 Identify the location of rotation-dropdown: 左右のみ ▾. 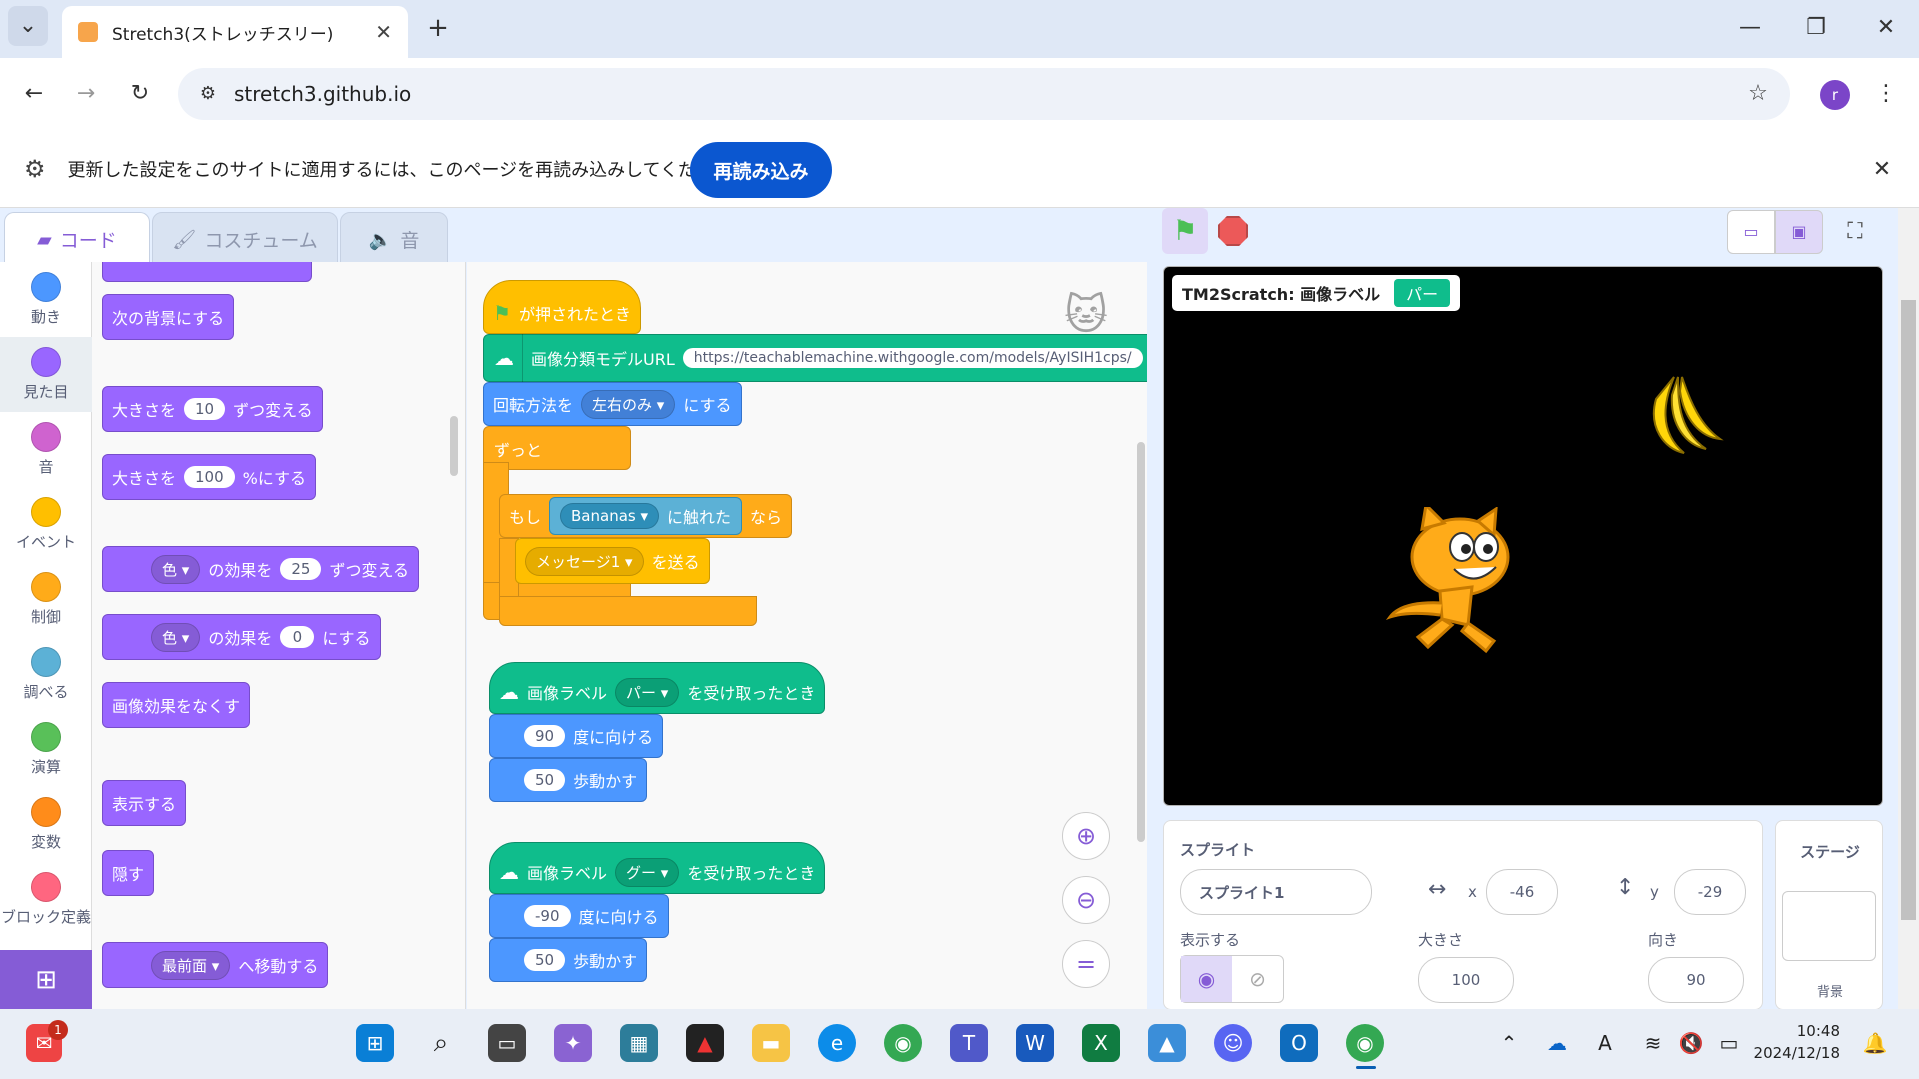
(628, 404).